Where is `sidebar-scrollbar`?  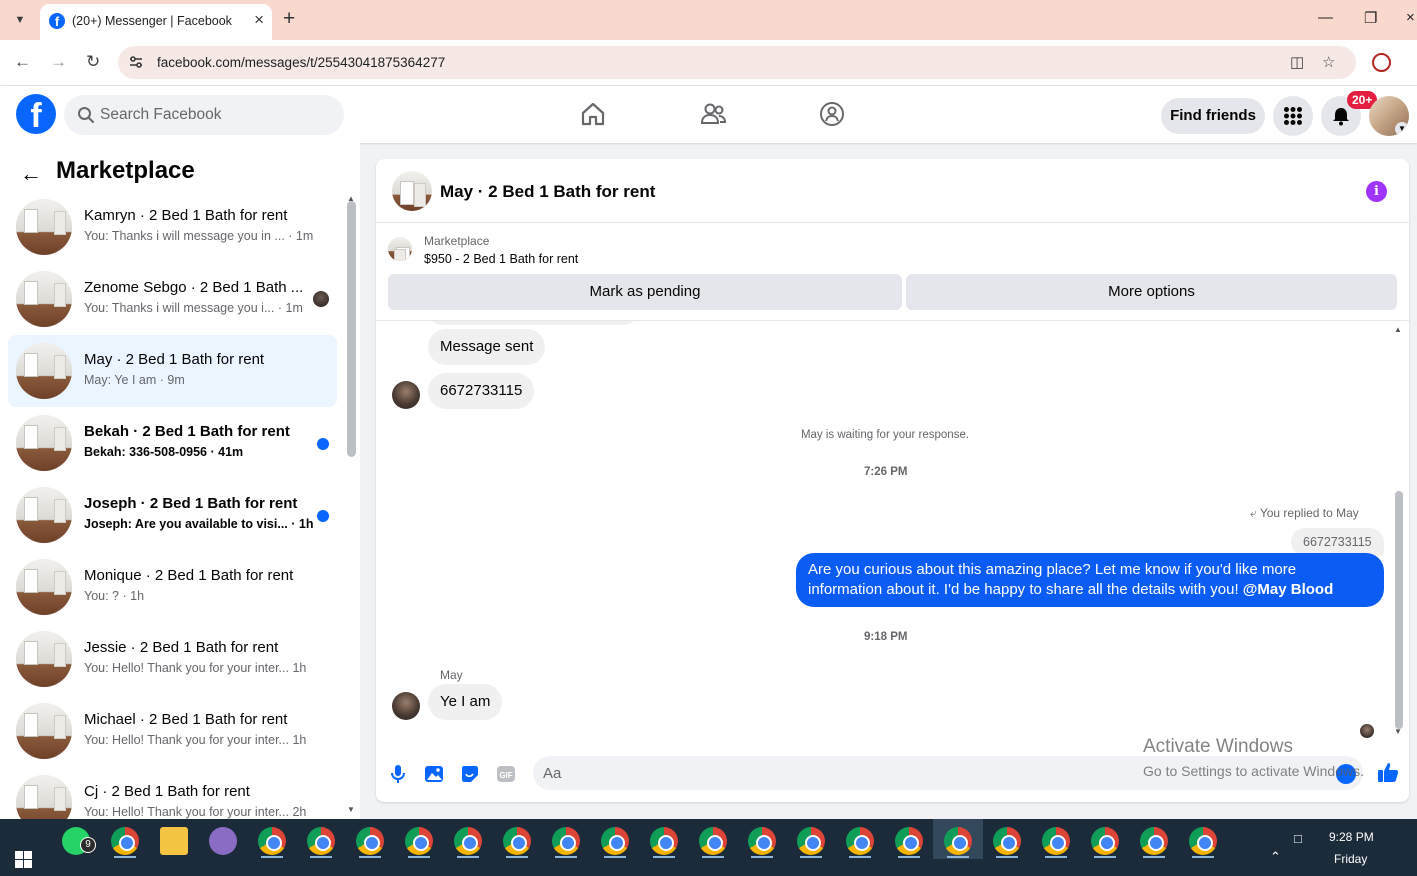
sidebar-scrollbar is located at coordinates (351, 329).